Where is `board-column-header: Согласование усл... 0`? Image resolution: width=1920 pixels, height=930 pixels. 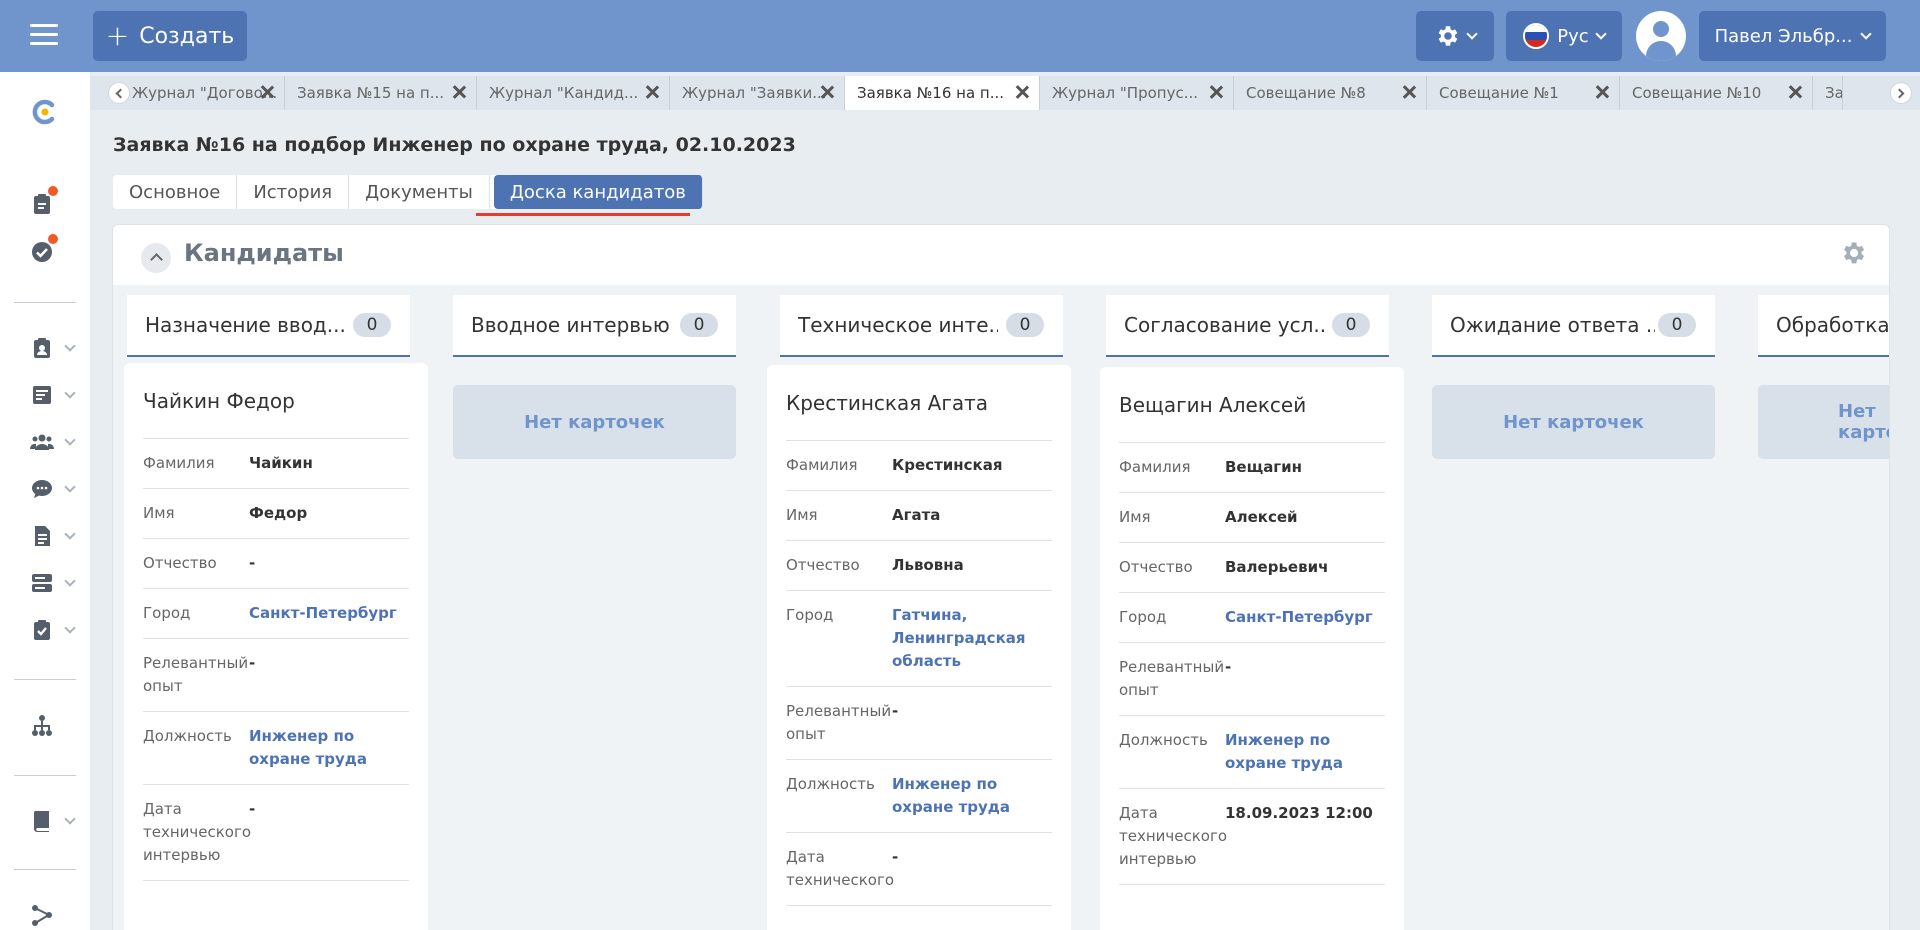
board-column-header: Согласование усл... 0 is located at coordinates (1247, 326).